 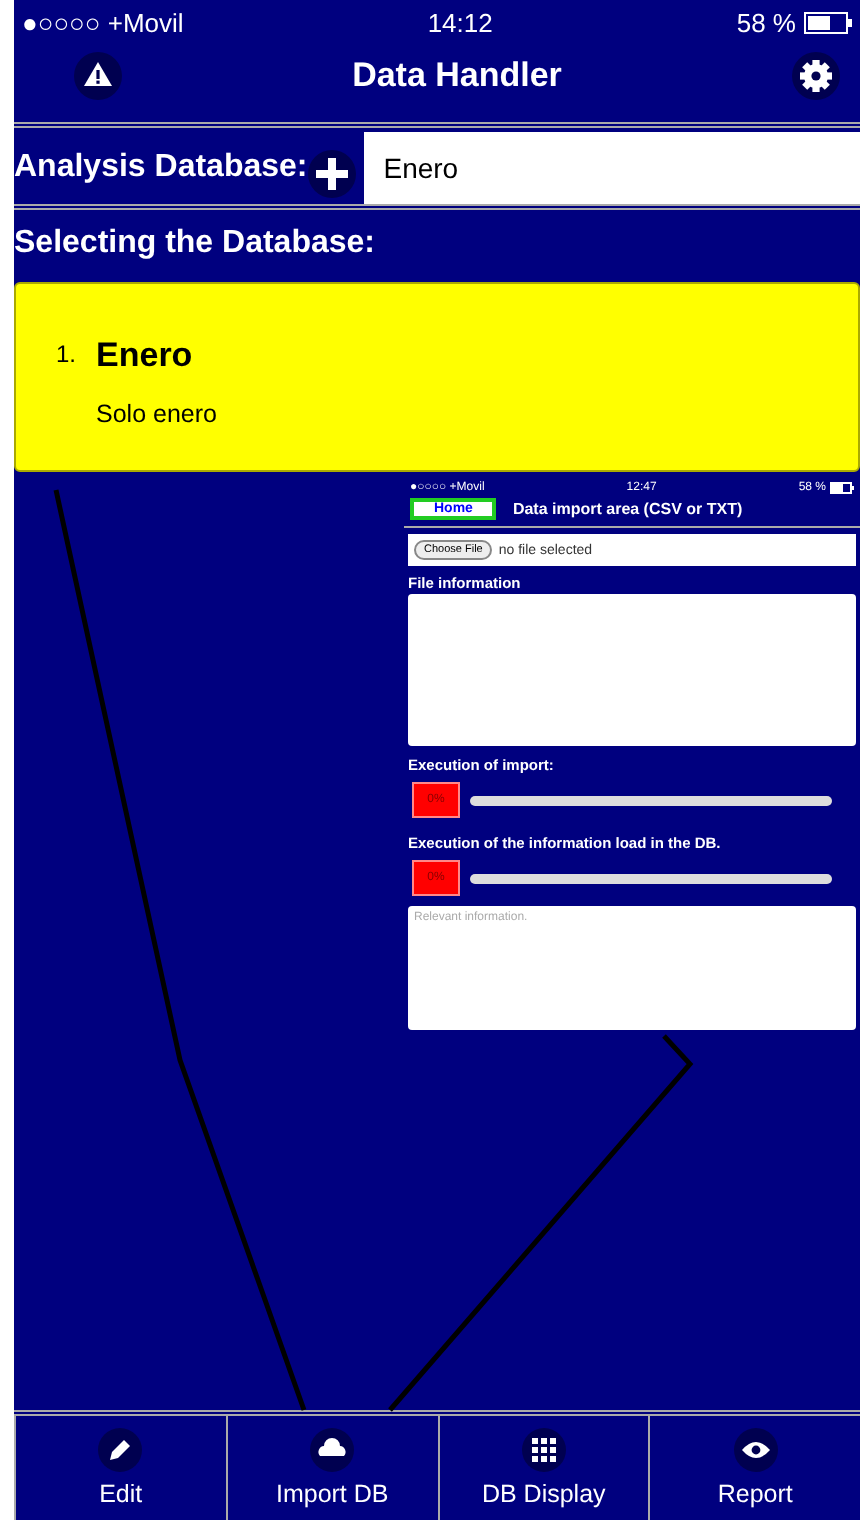 I want to click on tab-item: Import DB, so click(x=331, y=1468).